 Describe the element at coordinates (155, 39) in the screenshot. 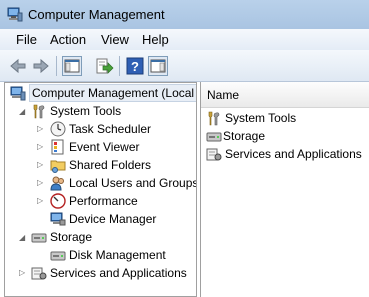

I see `menu-help: Help` at that location.